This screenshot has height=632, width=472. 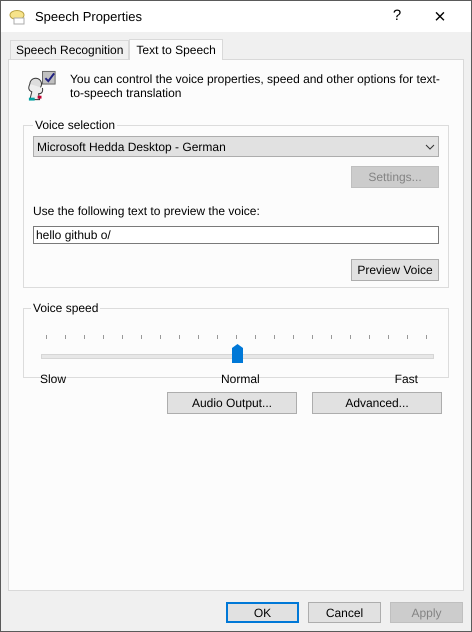 What do you see at coordinates (397, 16) in the screenshot?
I see `help-button: ?` at bounding box center [397, 16].